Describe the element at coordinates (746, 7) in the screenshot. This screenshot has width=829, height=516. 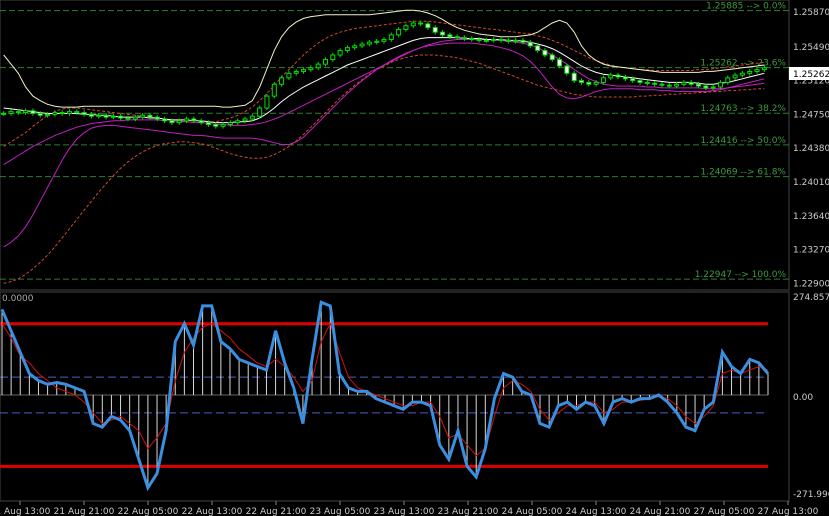
I see `fib-level-label: 1.25885 --> 0.0%` at that location.